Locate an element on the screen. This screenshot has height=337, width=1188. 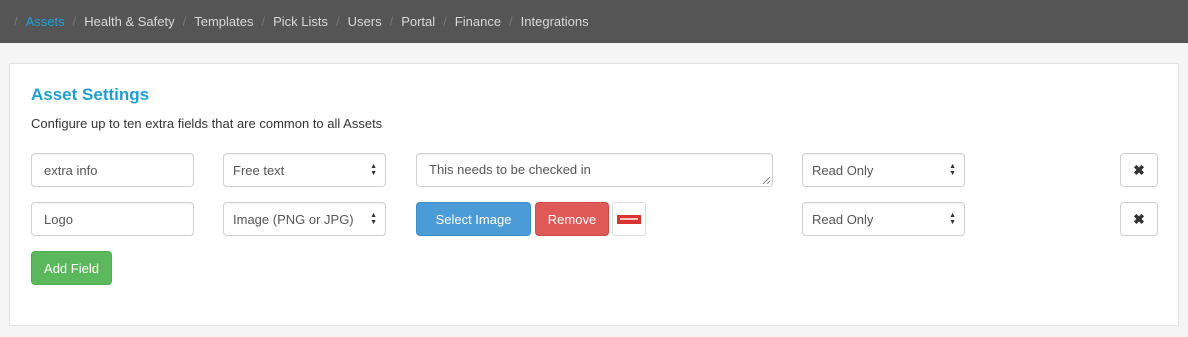
default-value-textarea: This needs to be checked in is located at coordinates (594, 170).